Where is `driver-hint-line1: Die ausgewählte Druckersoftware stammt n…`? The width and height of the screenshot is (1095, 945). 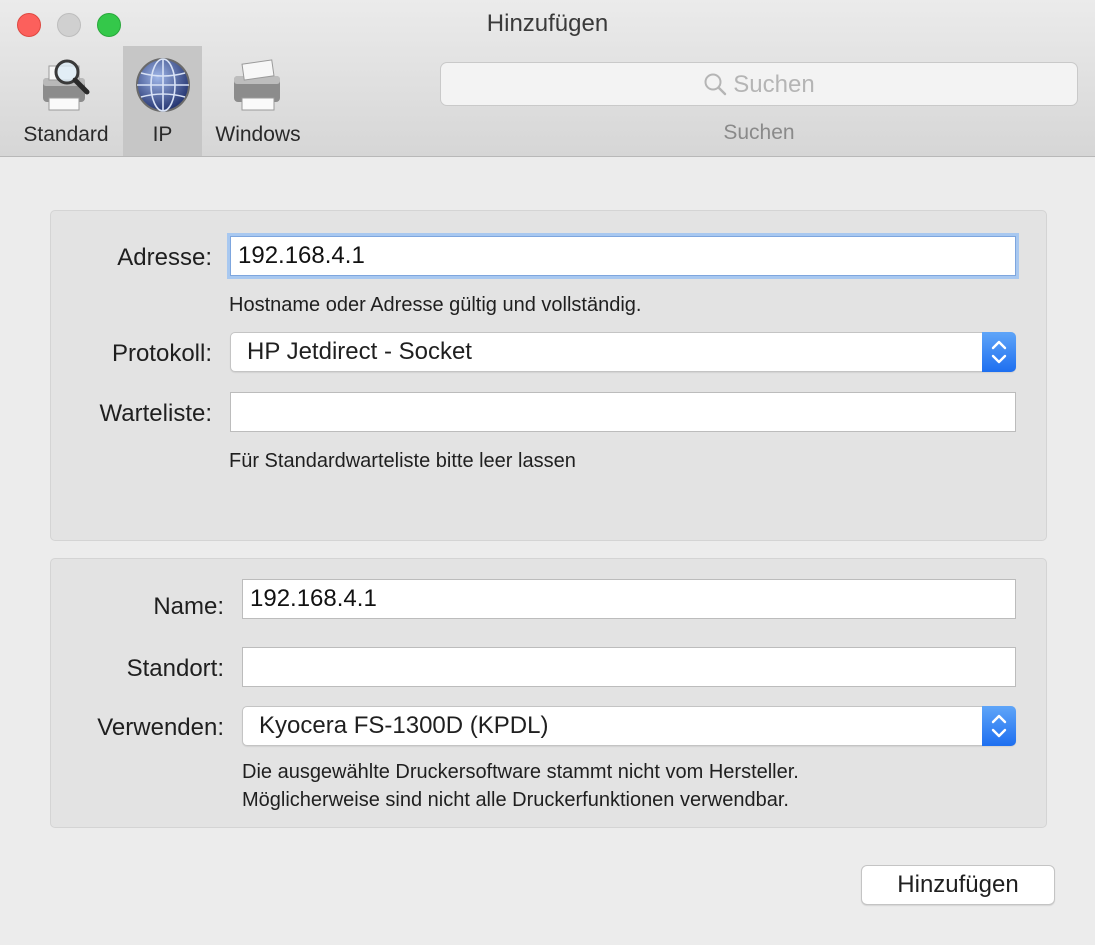
driver-hint-line1: Die ausgewählte Druckersoftware stammt n… is located at coordinates (520, 772).